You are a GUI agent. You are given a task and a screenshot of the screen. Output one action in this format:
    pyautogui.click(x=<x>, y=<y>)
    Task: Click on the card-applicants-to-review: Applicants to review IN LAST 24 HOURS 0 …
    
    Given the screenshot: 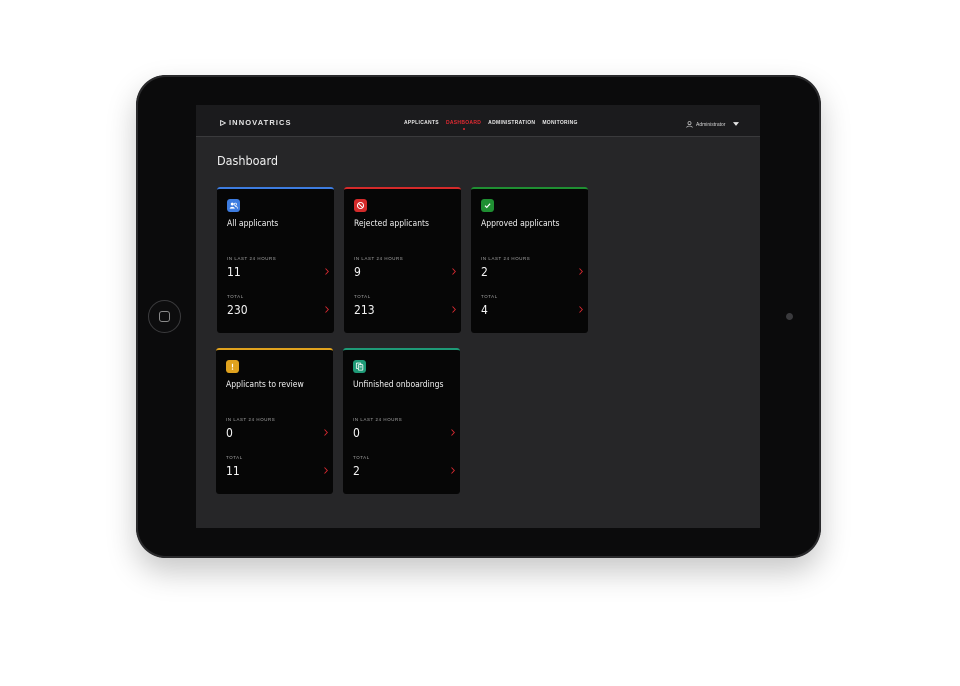 What is the action you would take?
    pyautogui.click(x=274, y=421)
    